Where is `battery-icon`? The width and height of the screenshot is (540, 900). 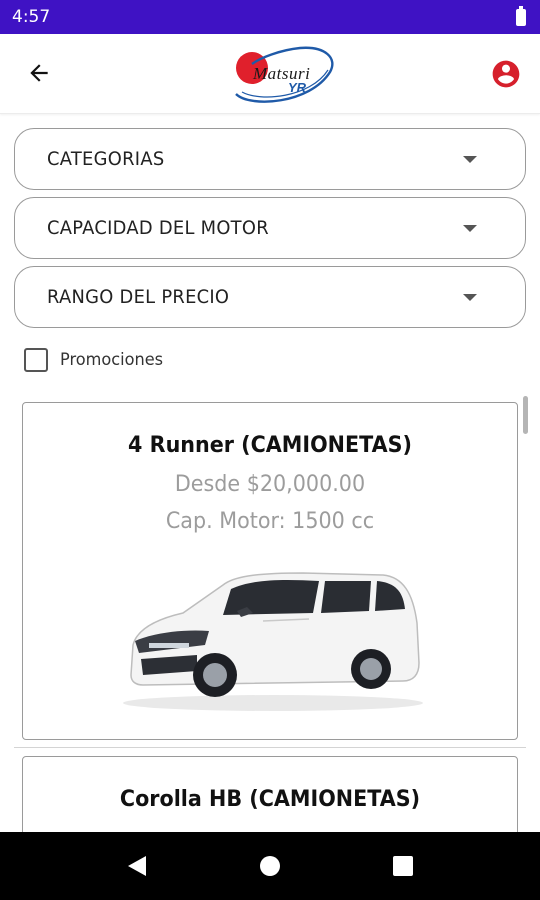 battery-icon is located at coordinates (521, 15).